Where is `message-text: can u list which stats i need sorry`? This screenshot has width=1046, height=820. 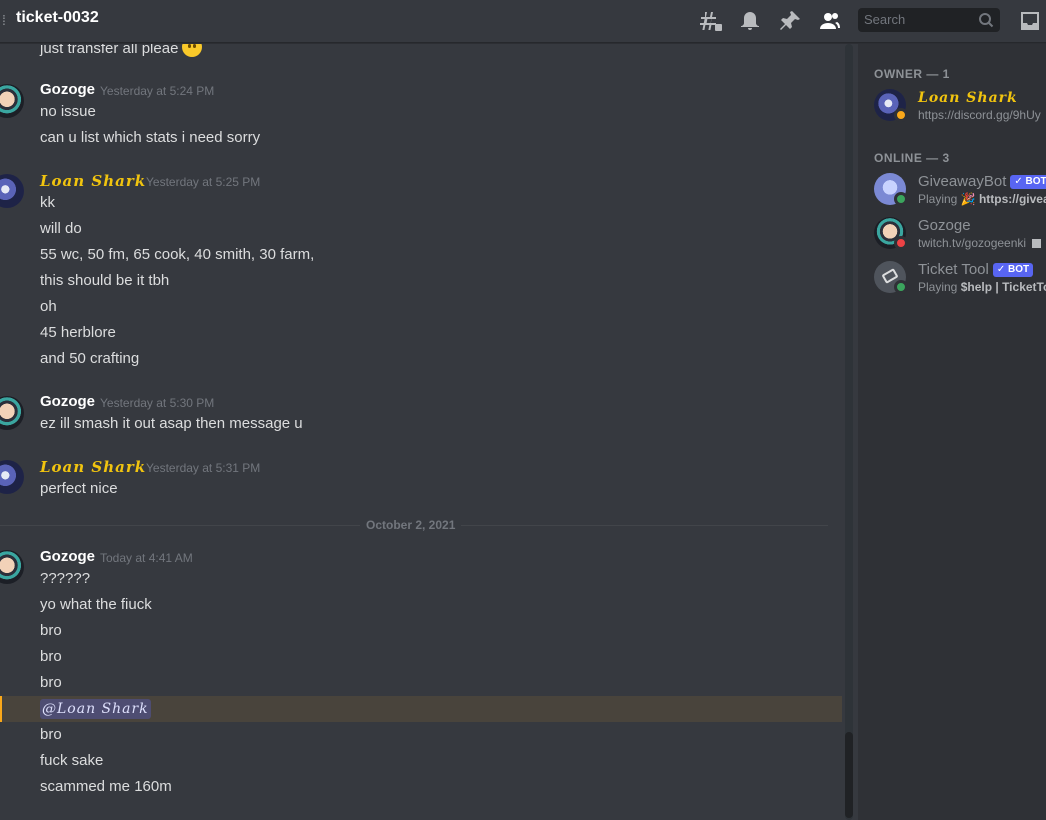 message-text: can u list which stats i need sorry is located at coordinates (150, 137).